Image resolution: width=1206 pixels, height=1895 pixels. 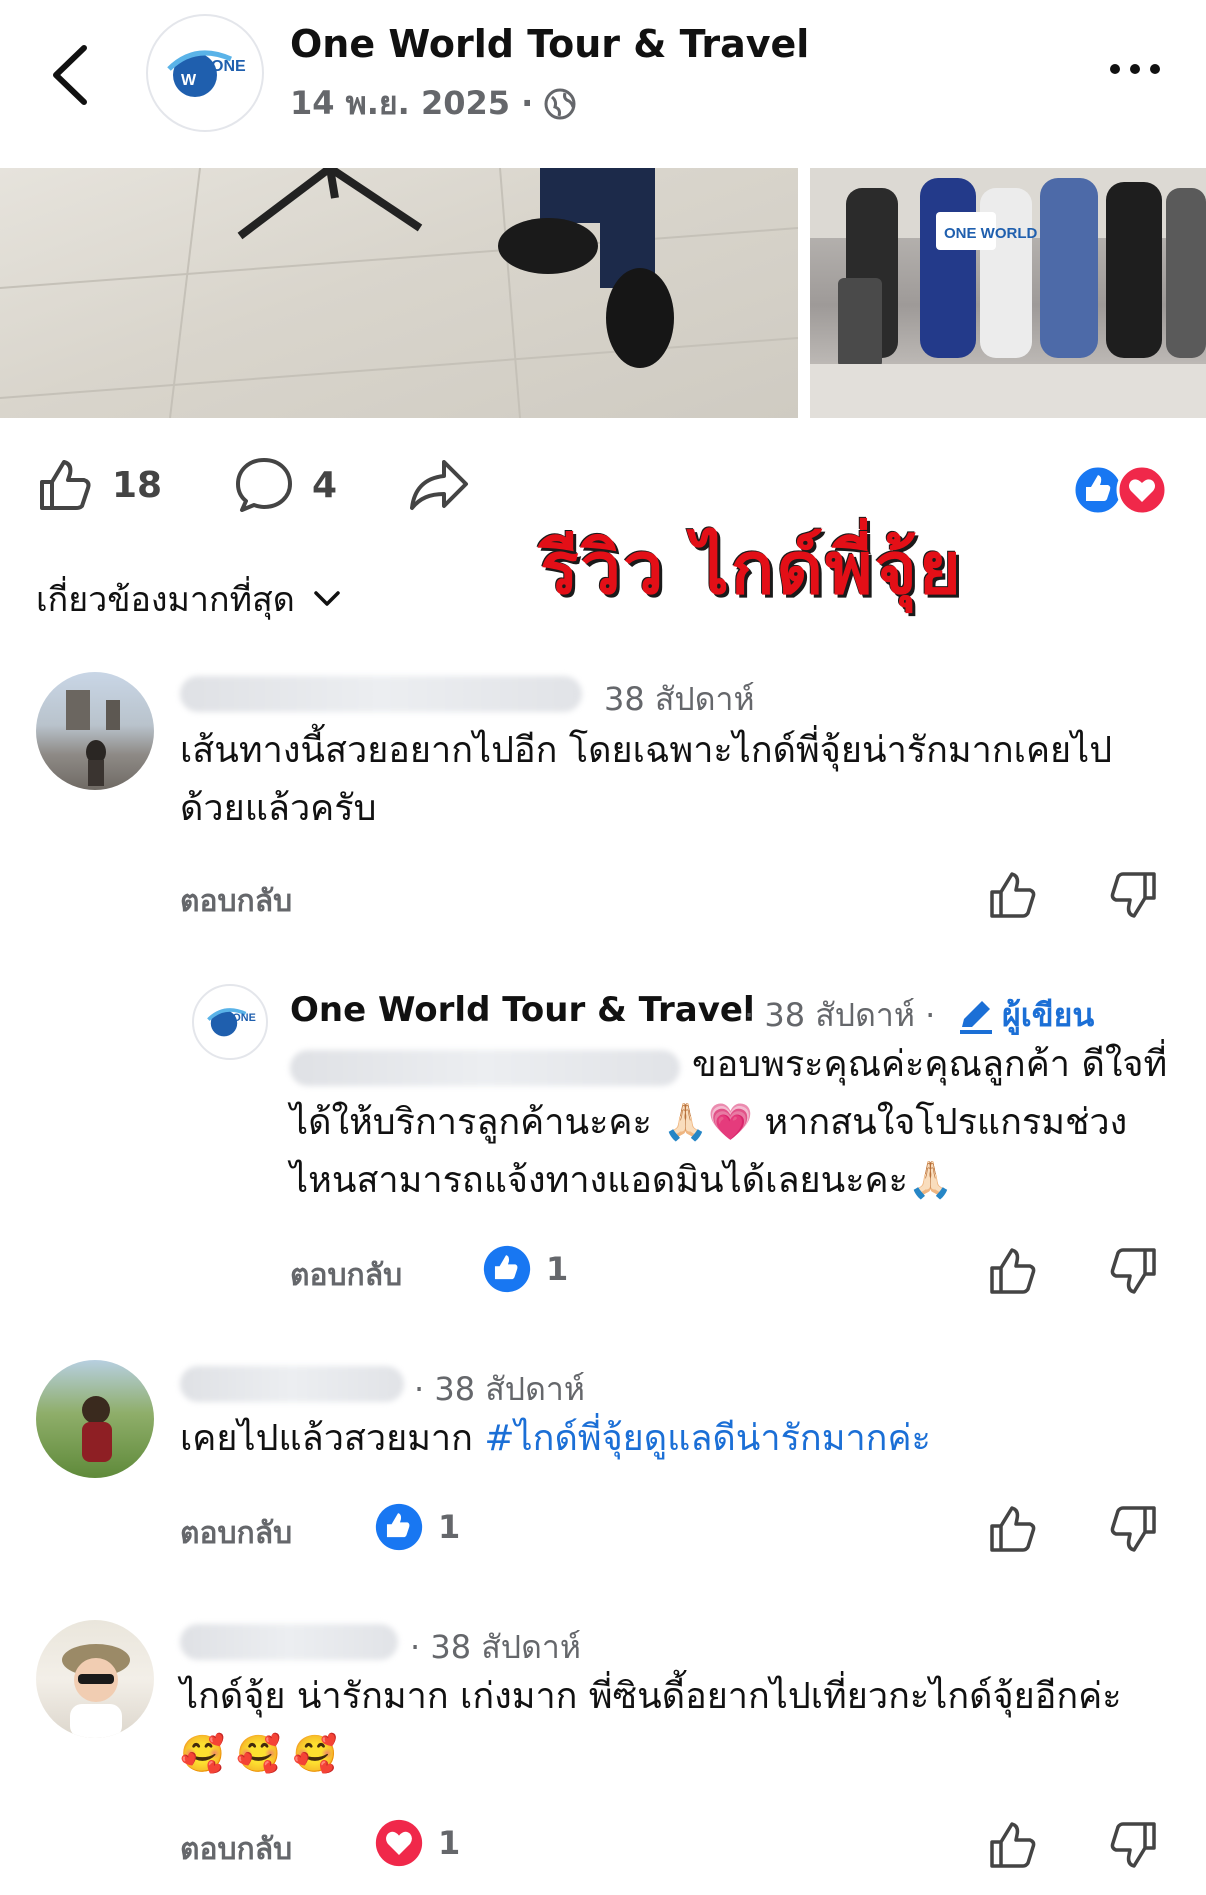 What do you see at coordinates (495, 1647) in the screenshot?
I see `comment-time-4: · 38 สัปดาห์` at bounding box center [495, 1647].